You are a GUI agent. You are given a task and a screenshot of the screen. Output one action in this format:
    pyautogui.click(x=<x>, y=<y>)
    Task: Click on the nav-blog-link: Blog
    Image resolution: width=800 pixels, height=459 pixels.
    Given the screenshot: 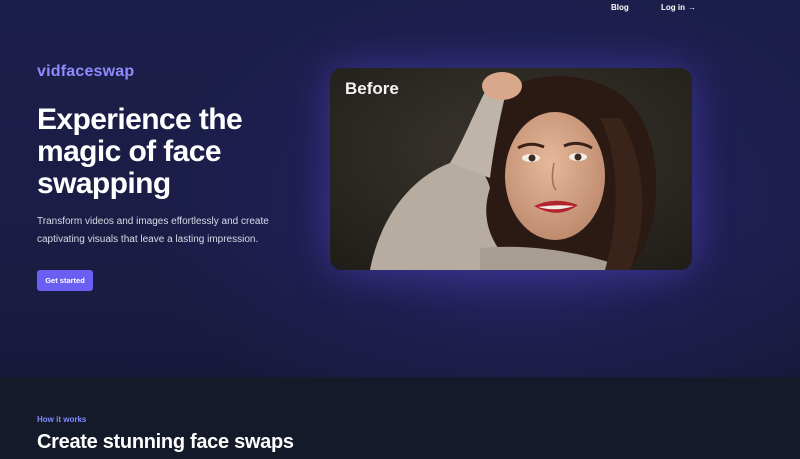 What is the action you would take?
    pyautogui.click(x=620, y=7)
    